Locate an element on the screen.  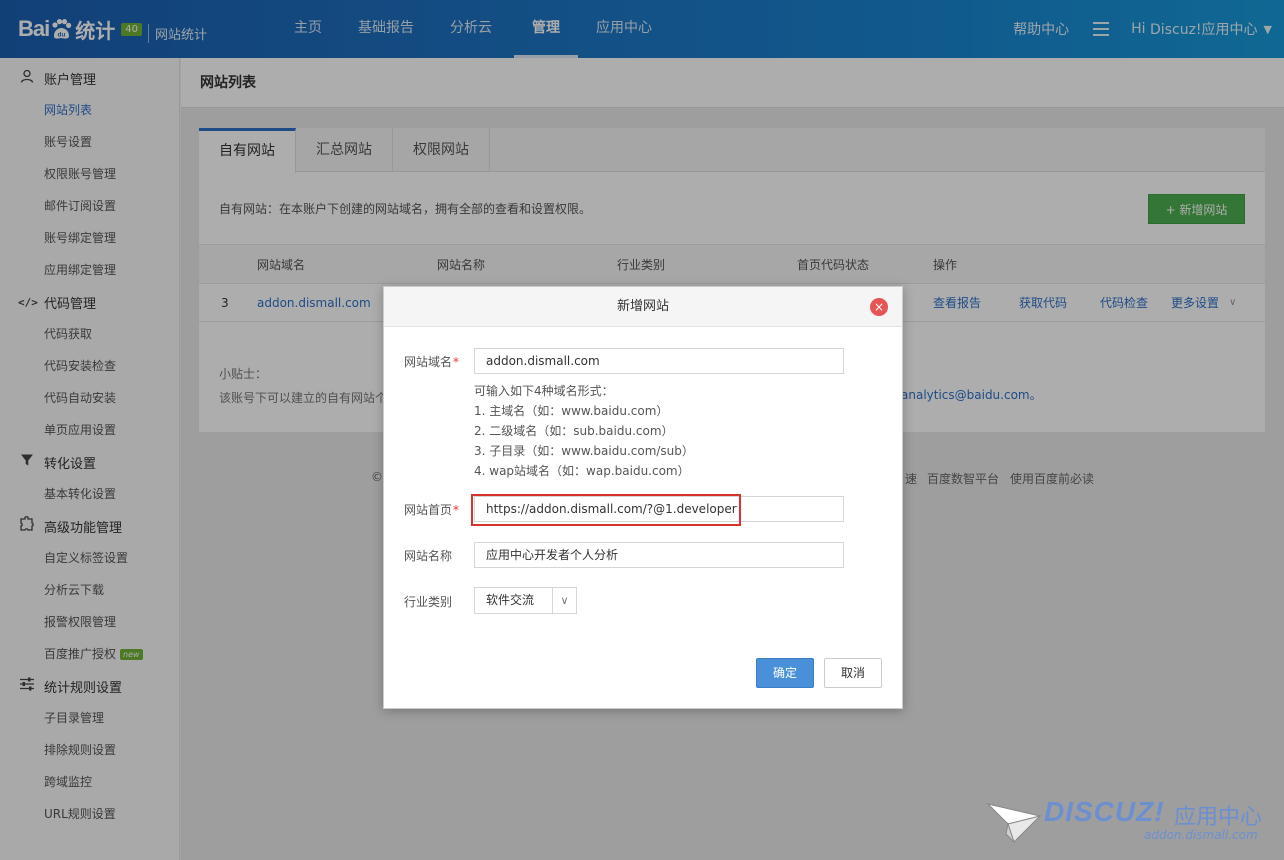
homepage-label: 网站首页* is located at coordinates (432, 510).